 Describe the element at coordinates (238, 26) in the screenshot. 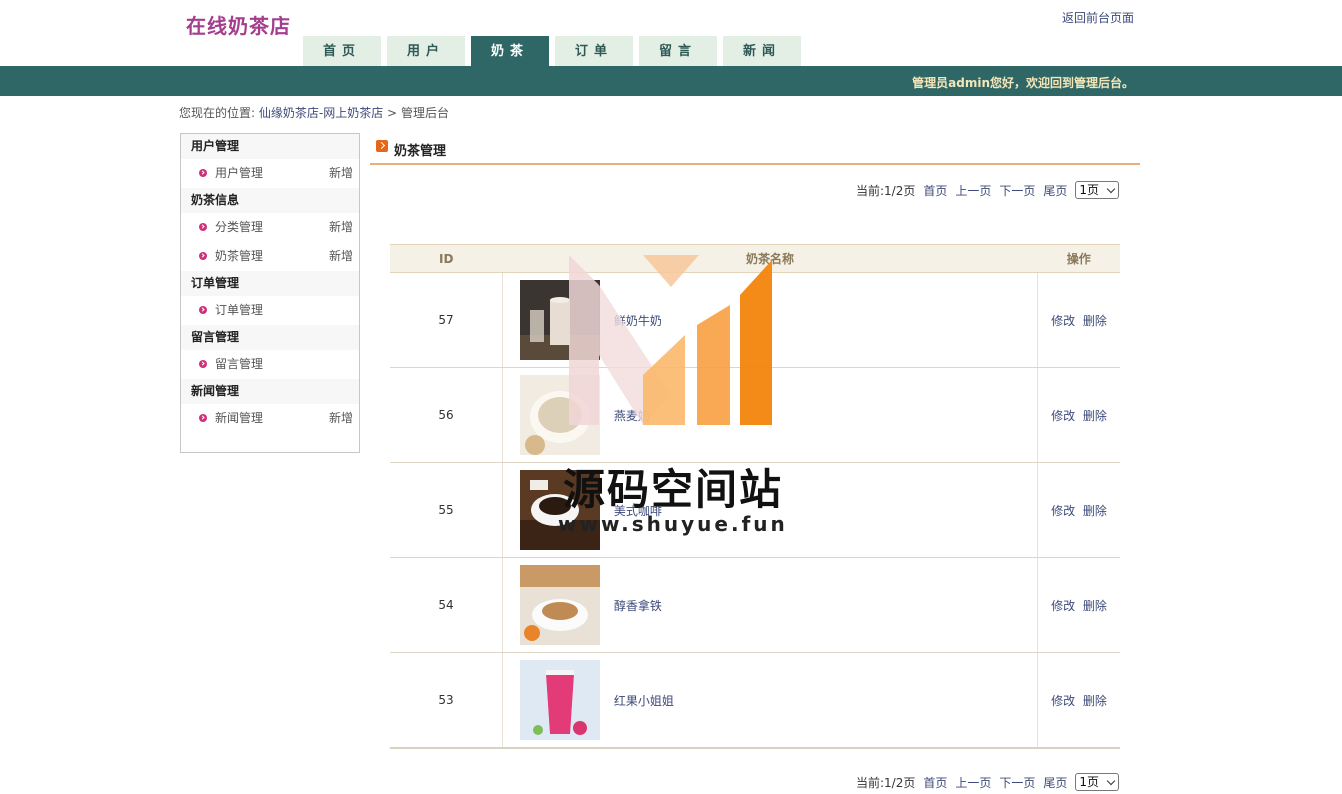

I see `site-logo: 在线奶茶店` at that location.